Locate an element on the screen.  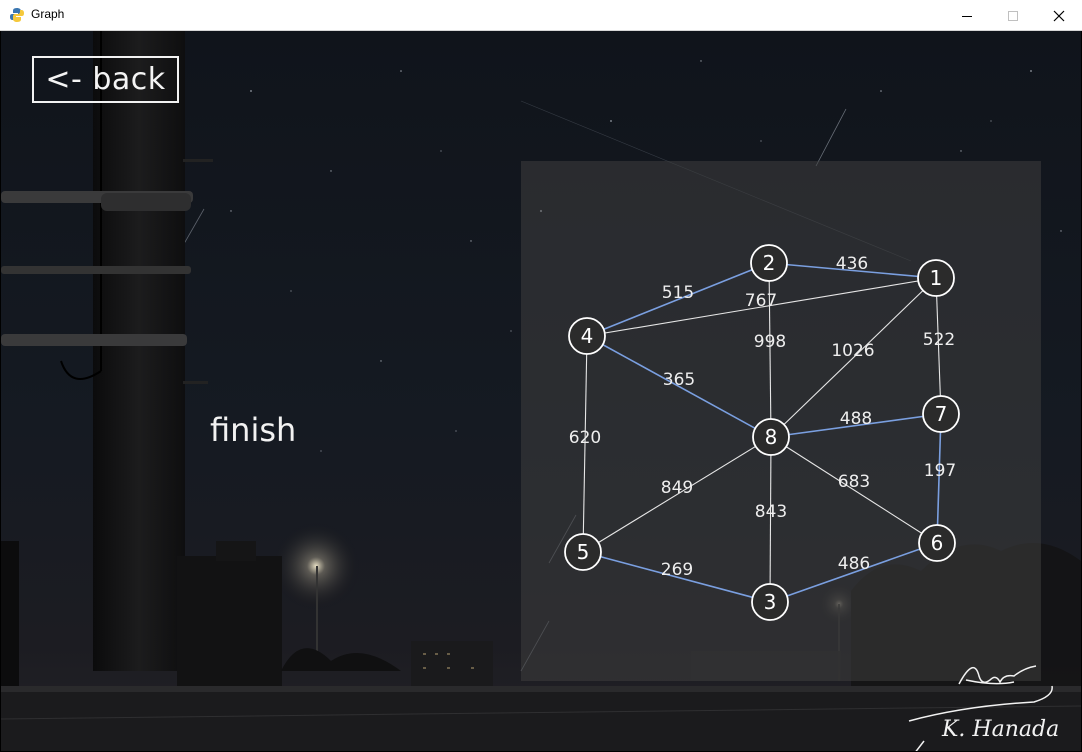
node-label: 6 is located at coordinates (937, 543).